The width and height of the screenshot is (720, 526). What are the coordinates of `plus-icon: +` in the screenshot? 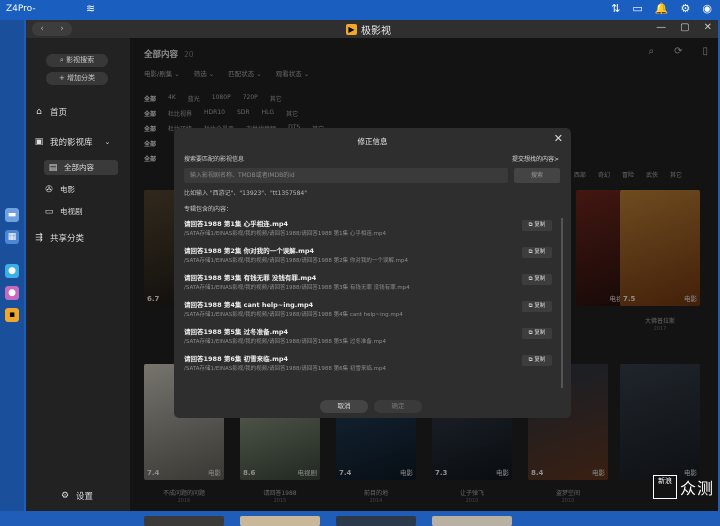 It's located at (61, 78).